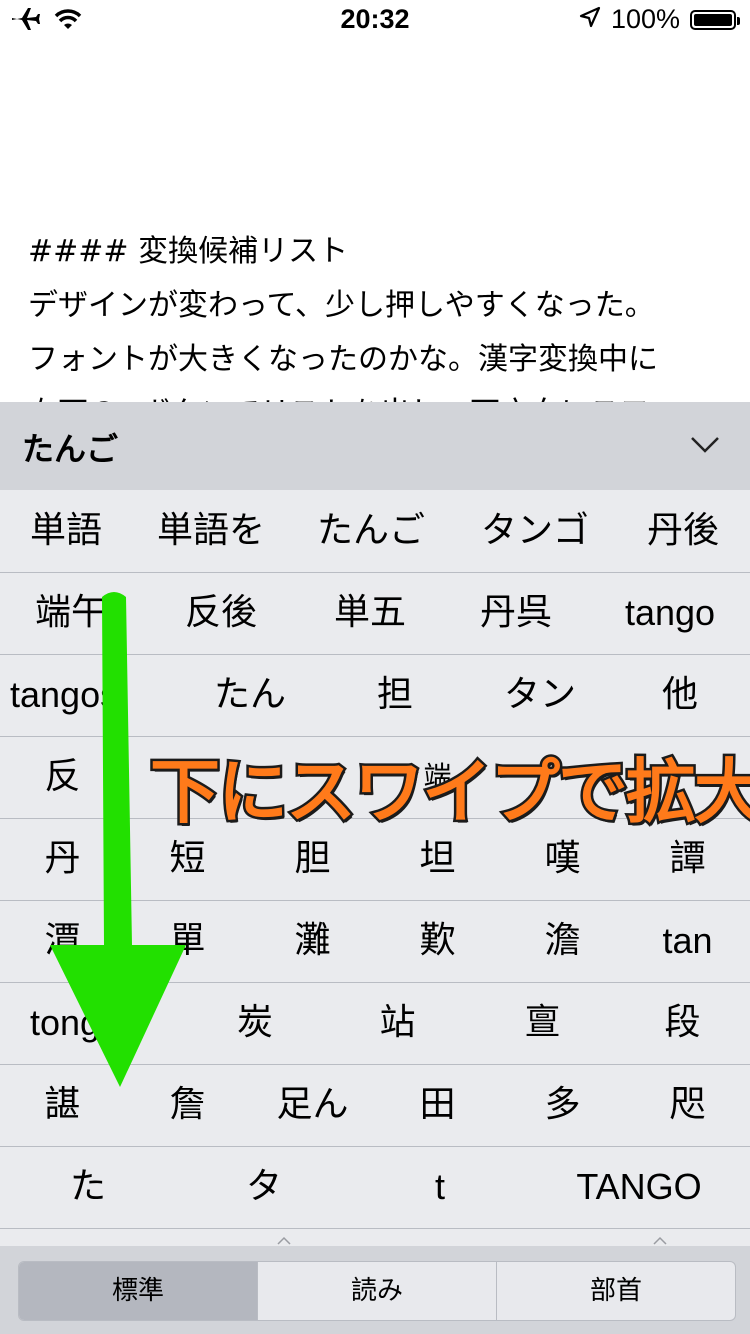  Describe the element at coordinates (88, 1187) in the screenshot. I see `candidate: た` at that location.